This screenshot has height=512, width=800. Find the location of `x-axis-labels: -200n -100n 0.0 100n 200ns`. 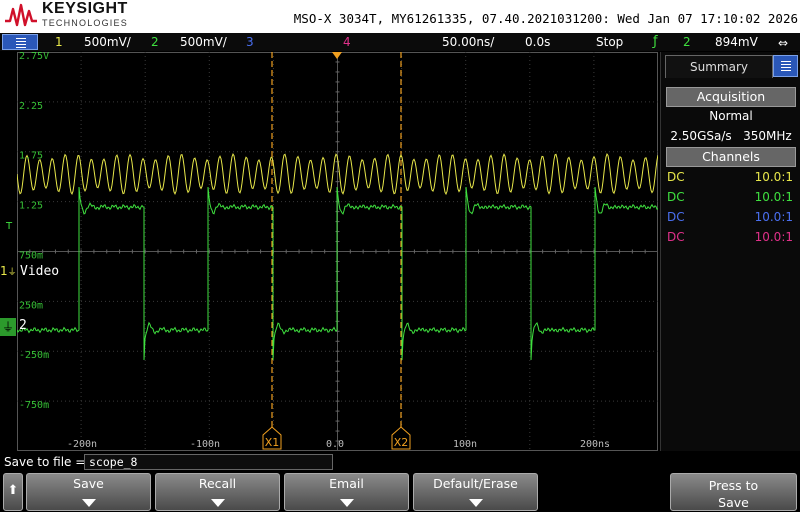

x-axis-labels: -200n -100n 0.0 100n 200ns is located at coordinates (338, 444).